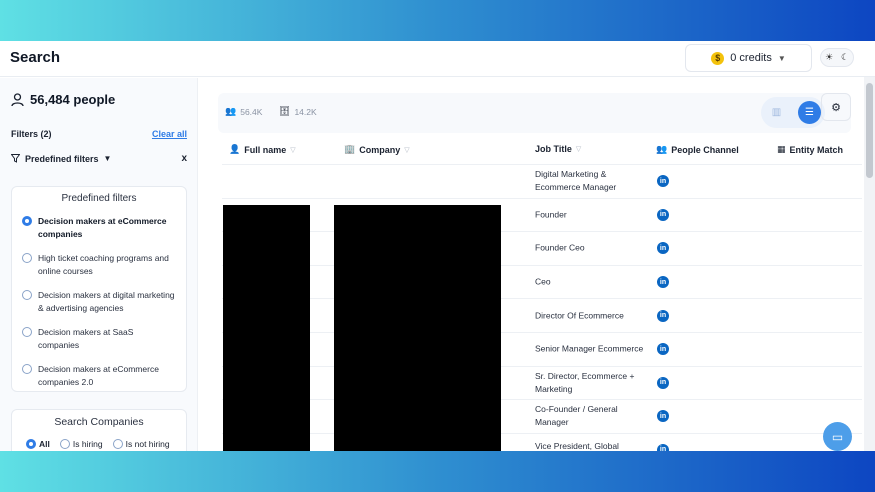  I want to click on redacted-companies, so click(417, 328).